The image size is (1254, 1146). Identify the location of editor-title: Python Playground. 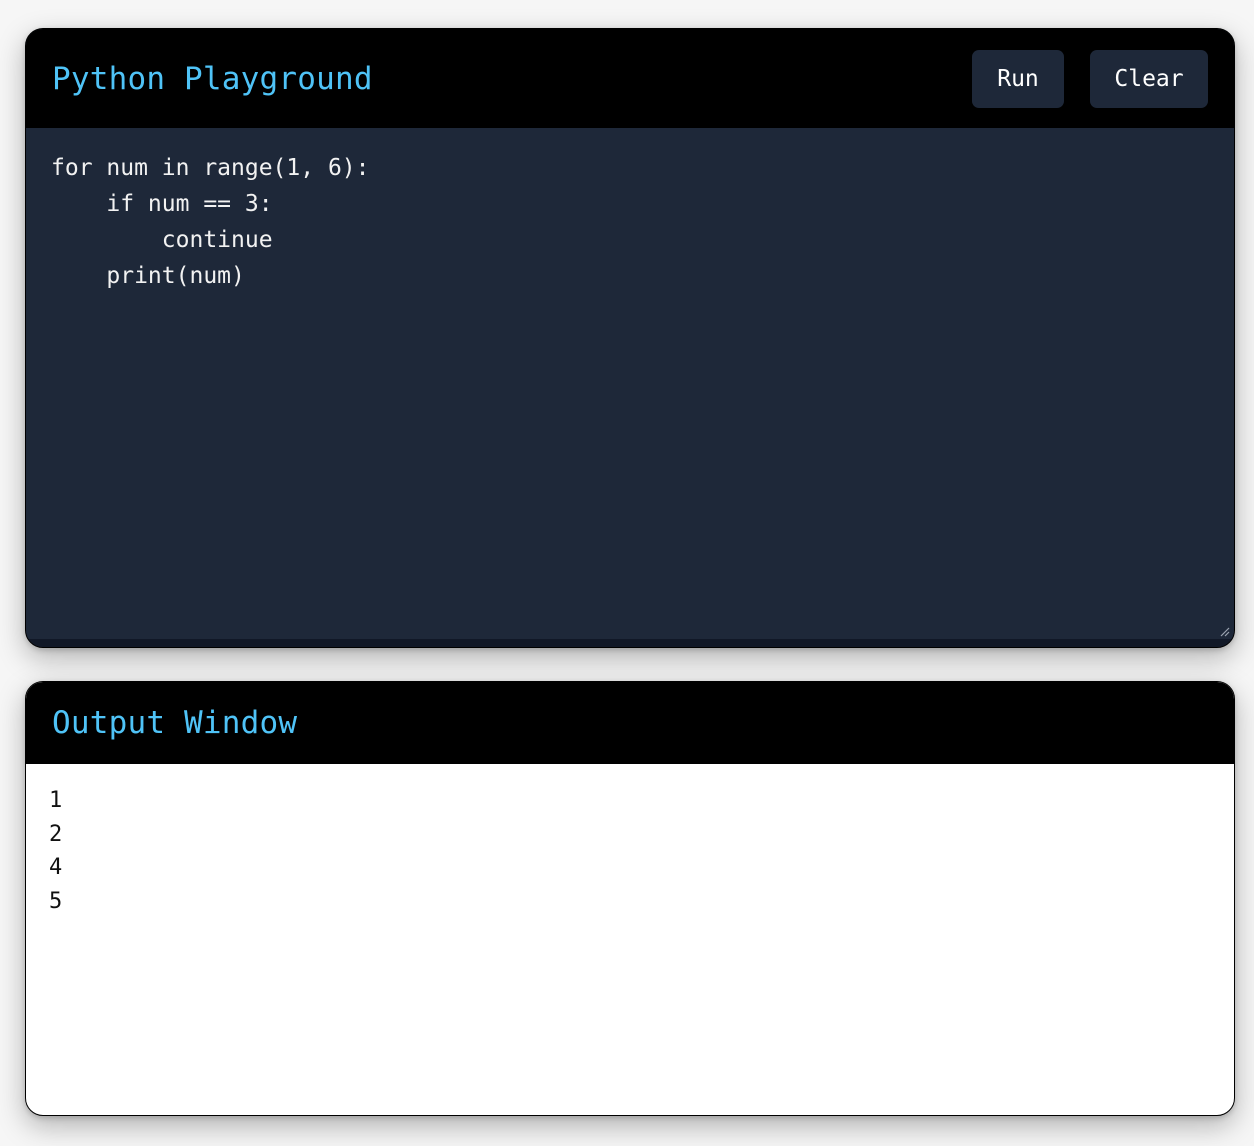
(212, 78).